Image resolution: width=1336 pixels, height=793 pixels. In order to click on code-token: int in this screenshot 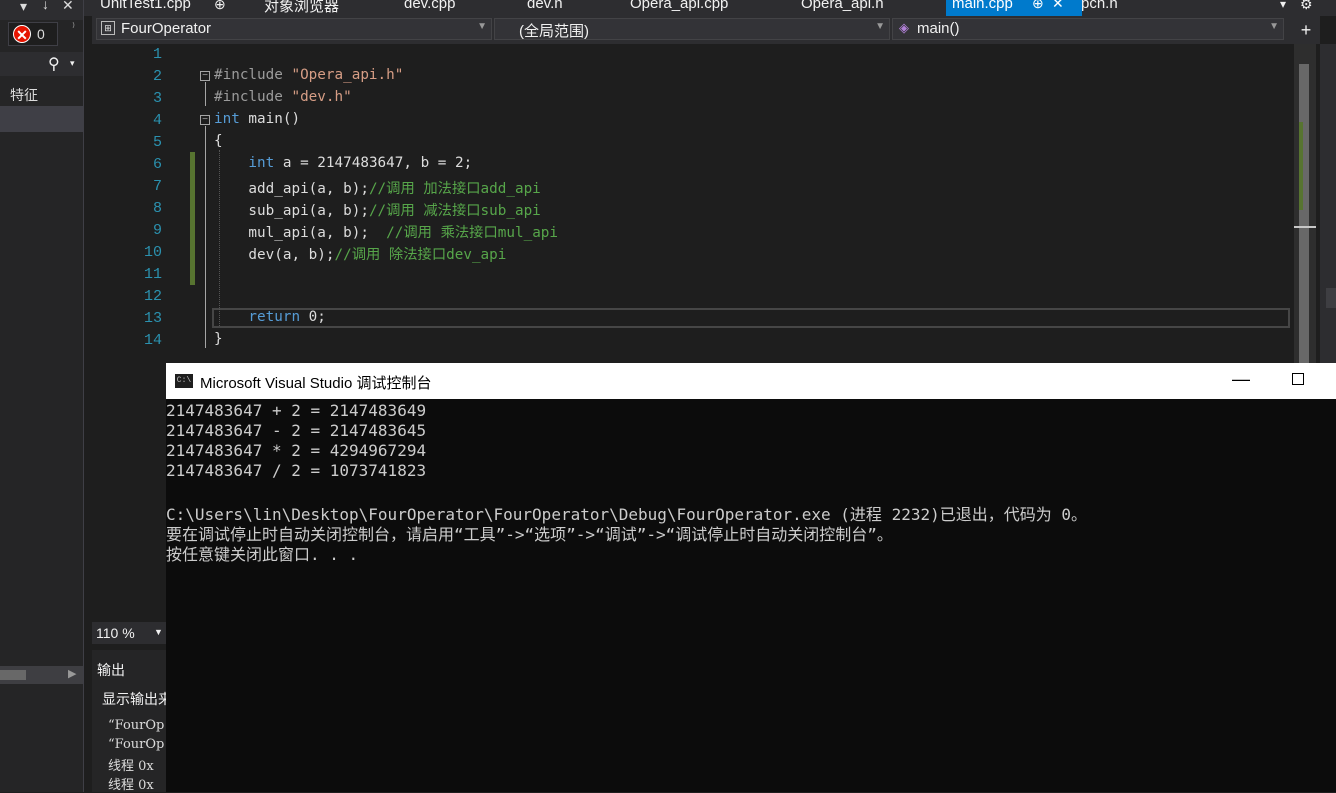, I will do `click(227, 119)`.